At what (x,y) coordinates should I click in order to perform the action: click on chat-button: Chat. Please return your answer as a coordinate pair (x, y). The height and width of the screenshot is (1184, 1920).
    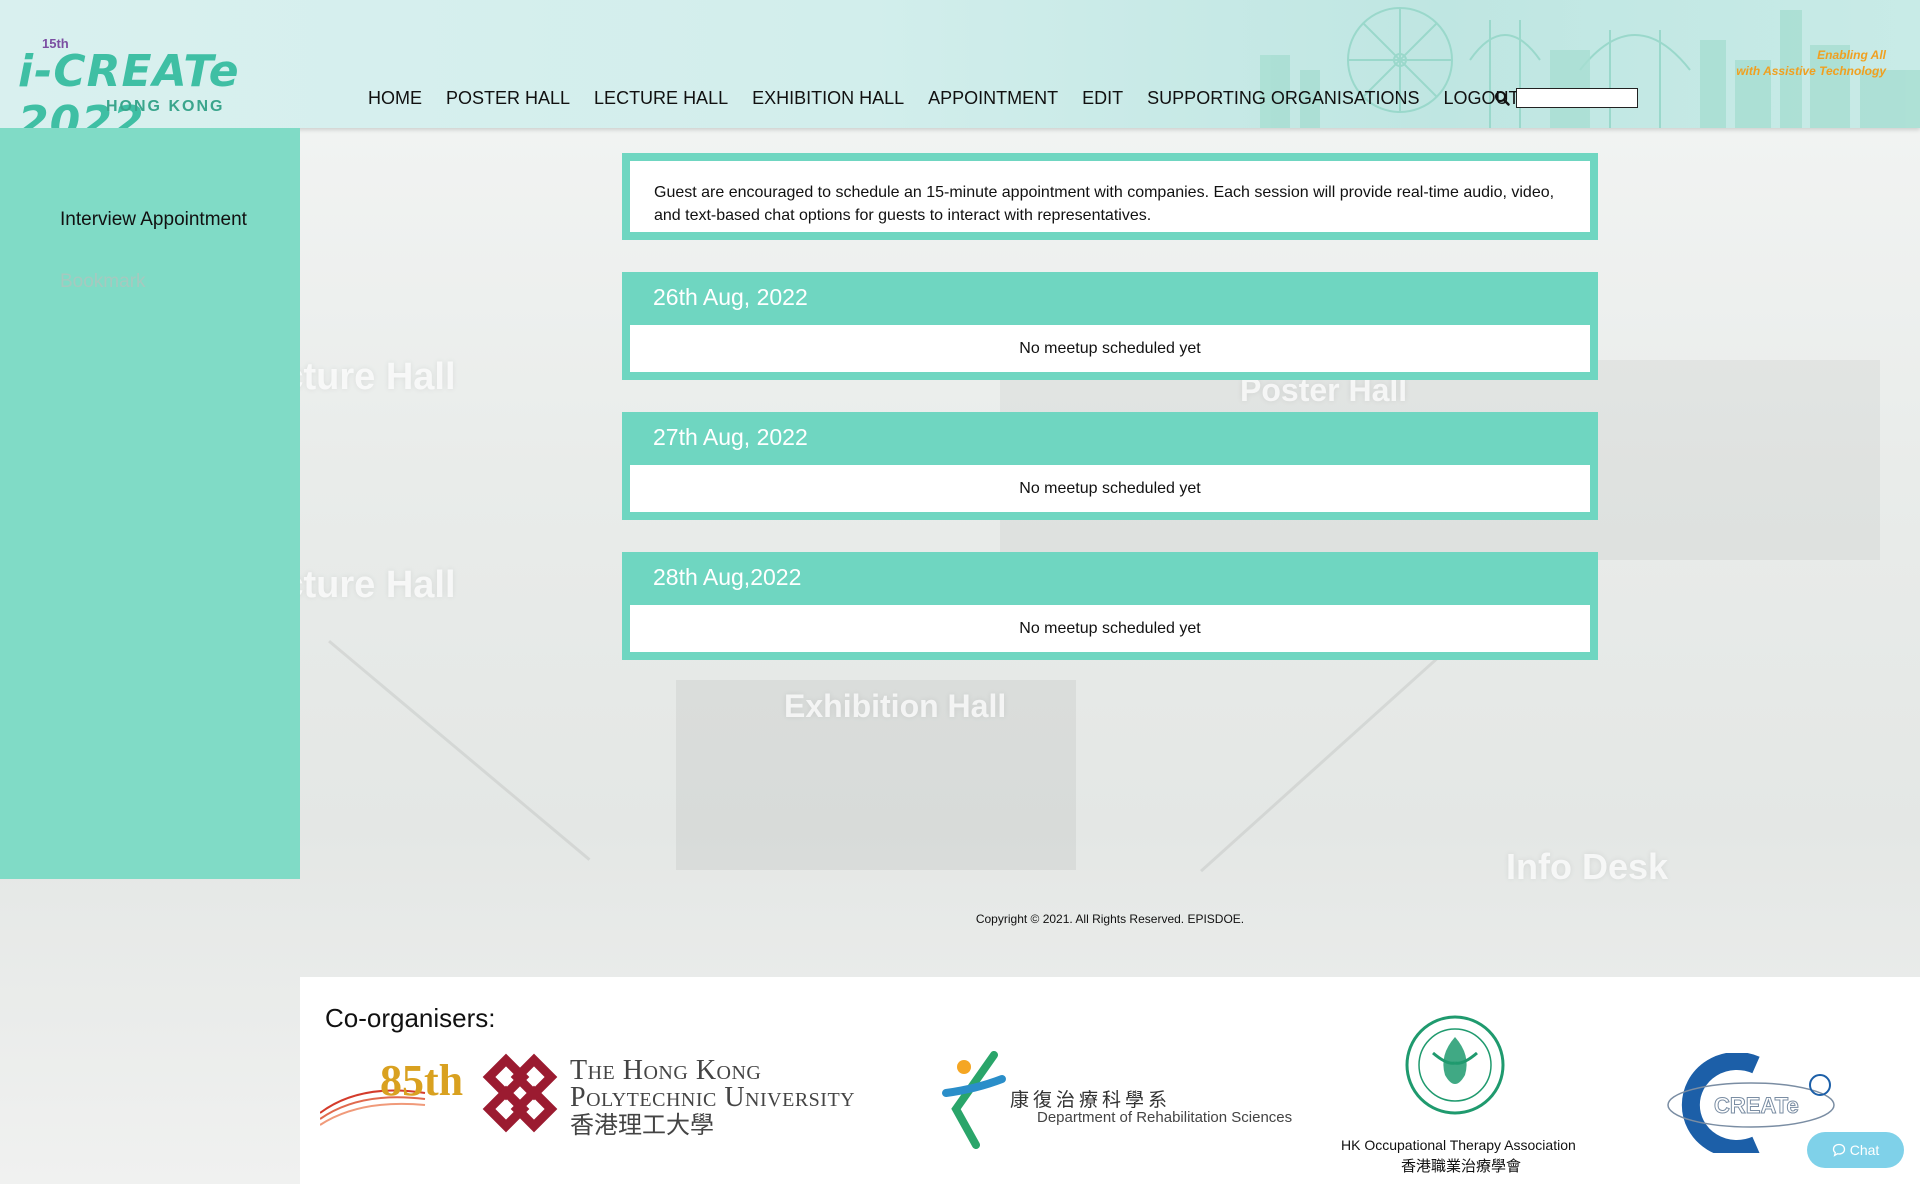
    Looking at the image, I should click on (1855, 1150).